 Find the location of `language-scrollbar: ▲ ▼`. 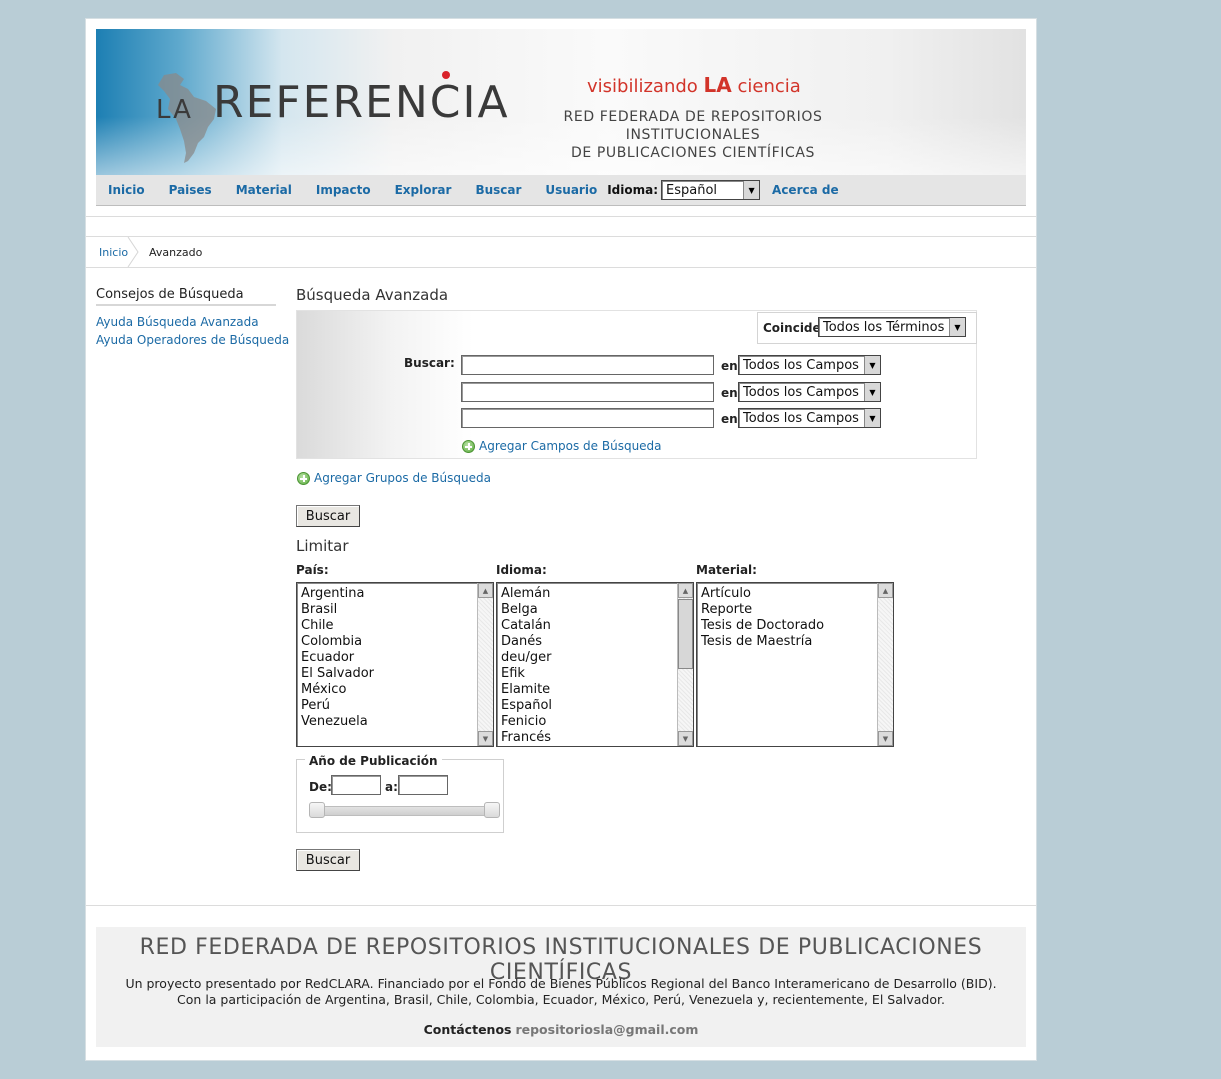

language-scrollbar: ▲ ▼ is located at coordinates (685, 664).